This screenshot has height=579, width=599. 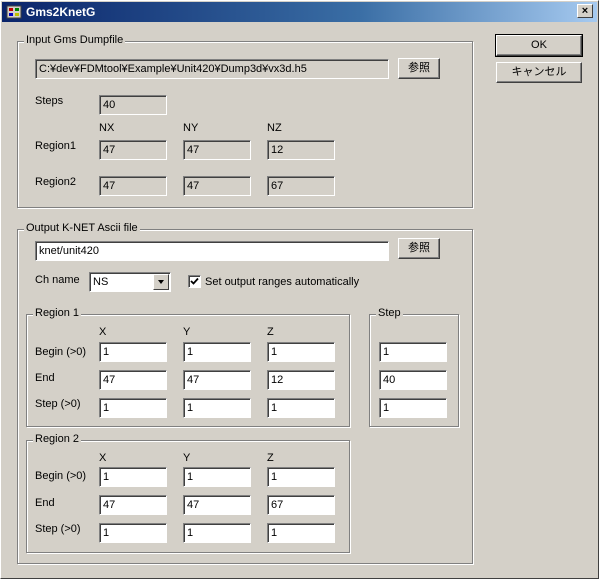 I want to click on auto-range-checkbox, so click(x=194, y=281).